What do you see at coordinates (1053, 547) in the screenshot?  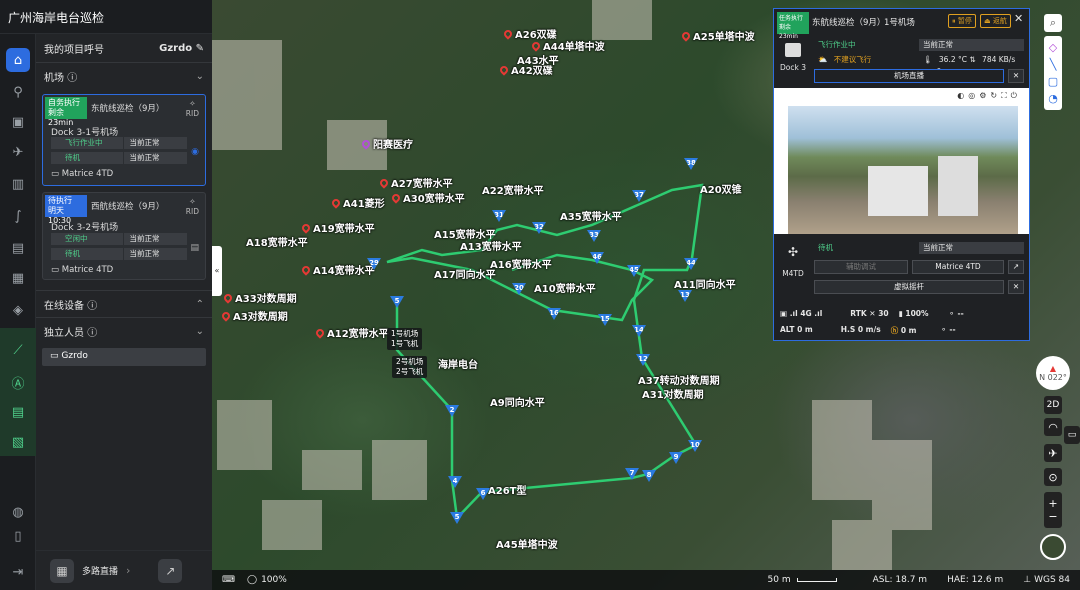 I see `layer-switch-icon` at bounding box center [1053, 547].